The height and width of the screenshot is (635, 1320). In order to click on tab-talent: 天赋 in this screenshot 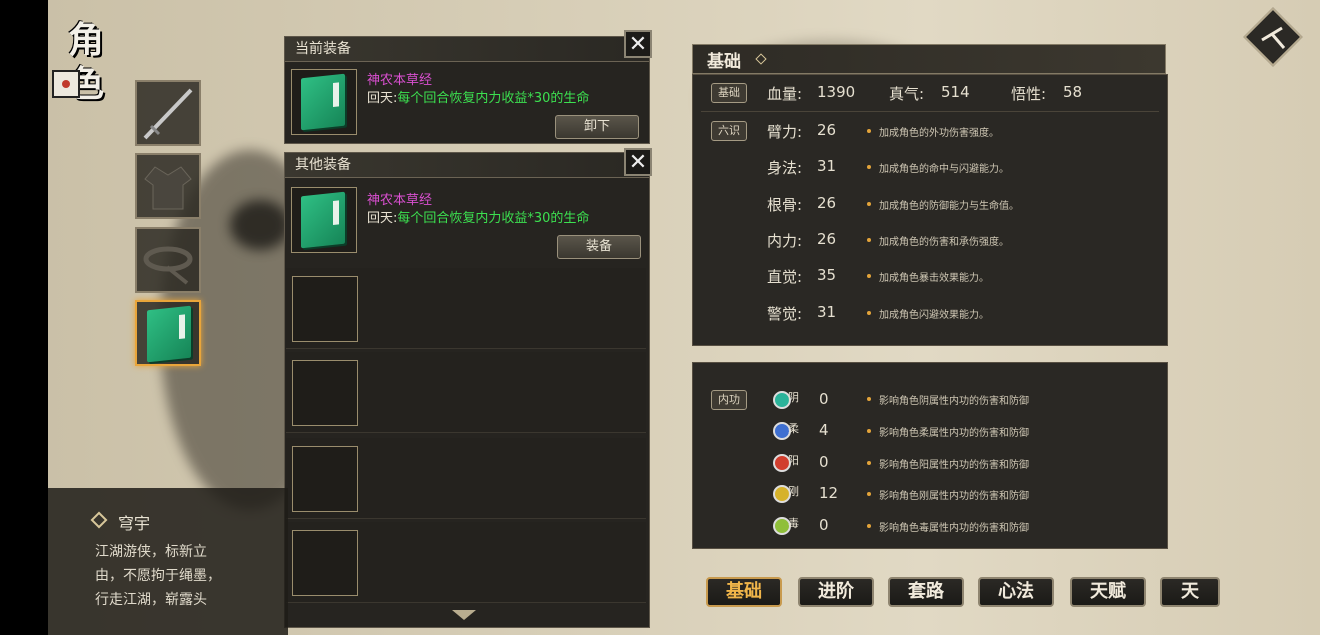, I will do `click(1108, 592)`.